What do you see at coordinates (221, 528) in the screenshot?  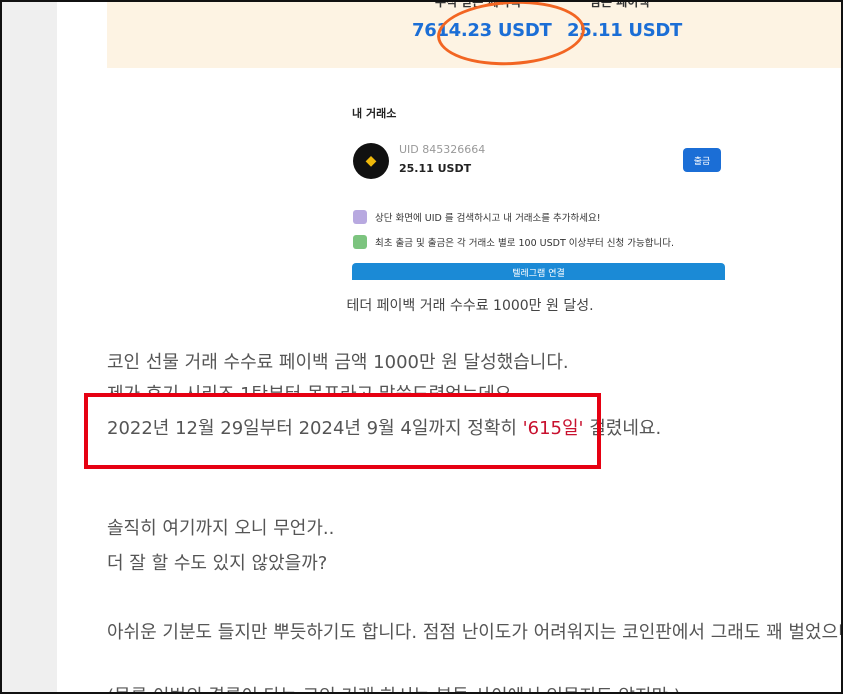 I see `paragraph-4: 솔직히 여기까지 오니 무언가..` at bounding box center [221, 528].